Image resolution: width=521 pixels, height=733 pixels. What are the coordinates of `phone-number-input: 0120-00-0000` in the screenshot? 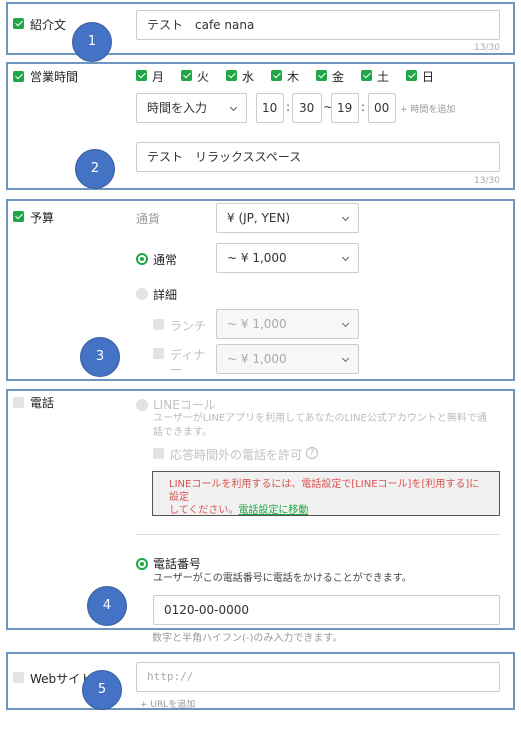 It's located at (326, 610).